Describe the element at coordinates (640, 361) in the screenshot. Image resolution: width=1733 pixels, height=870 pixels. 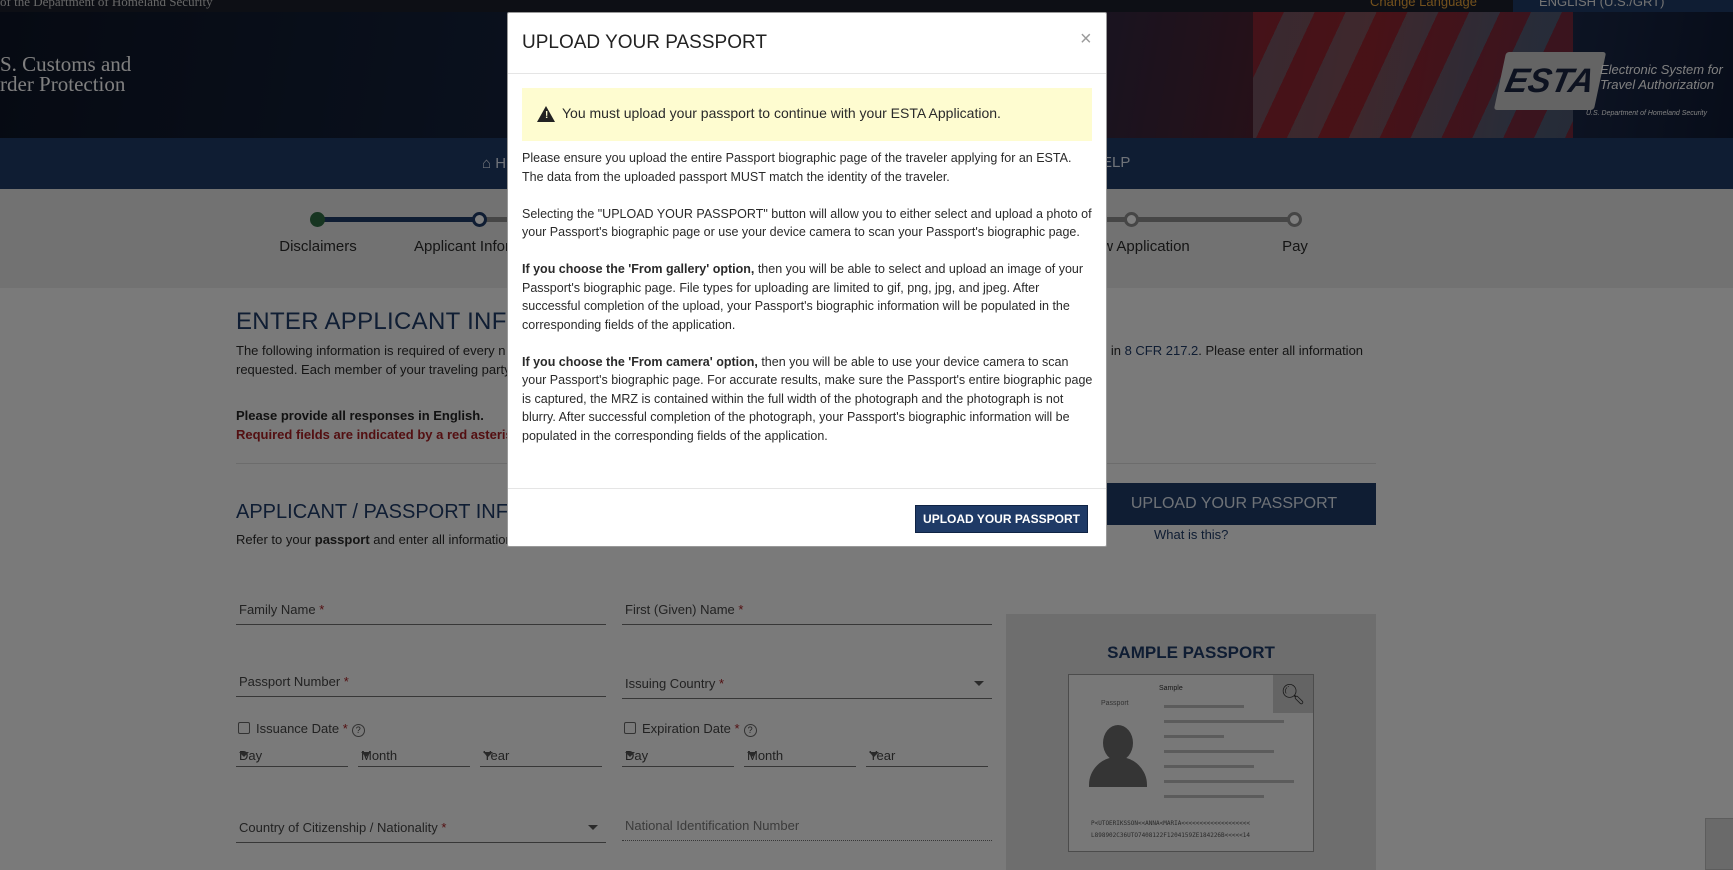
I see `camera-option-heading: If you choose the 'From camera' option,` at that location.